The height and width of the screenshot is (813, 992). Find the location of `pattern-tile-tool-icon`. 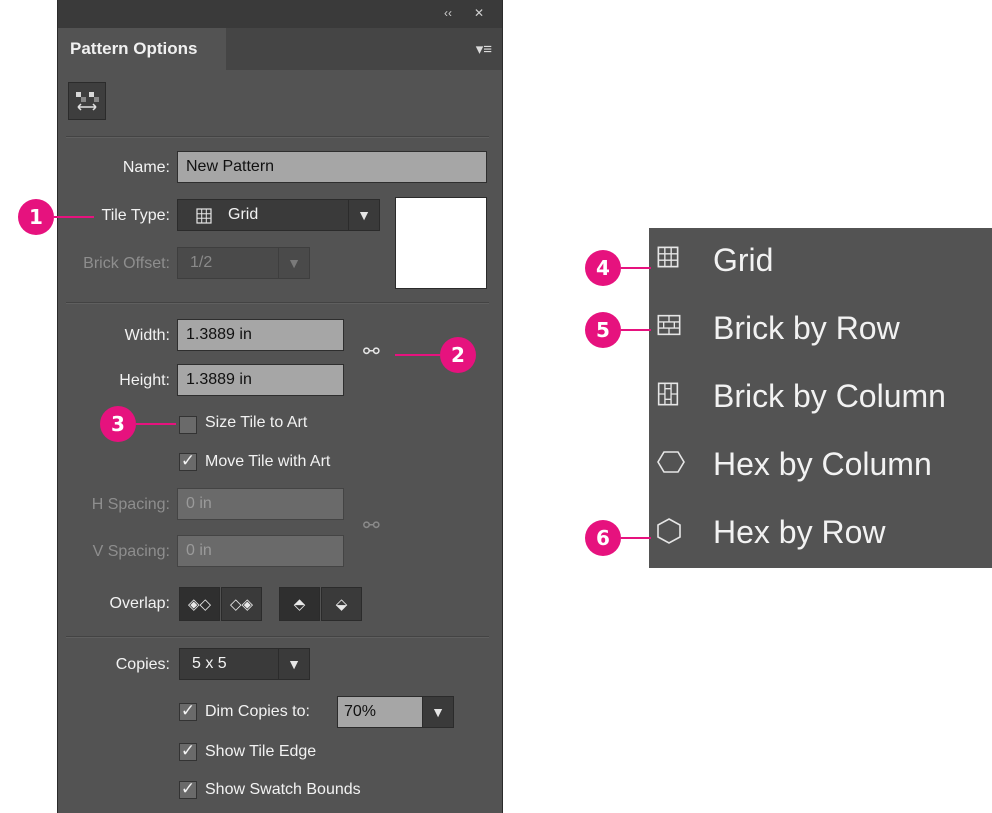

pattern-tile-tool-icon is located at coordinates (87, 101).